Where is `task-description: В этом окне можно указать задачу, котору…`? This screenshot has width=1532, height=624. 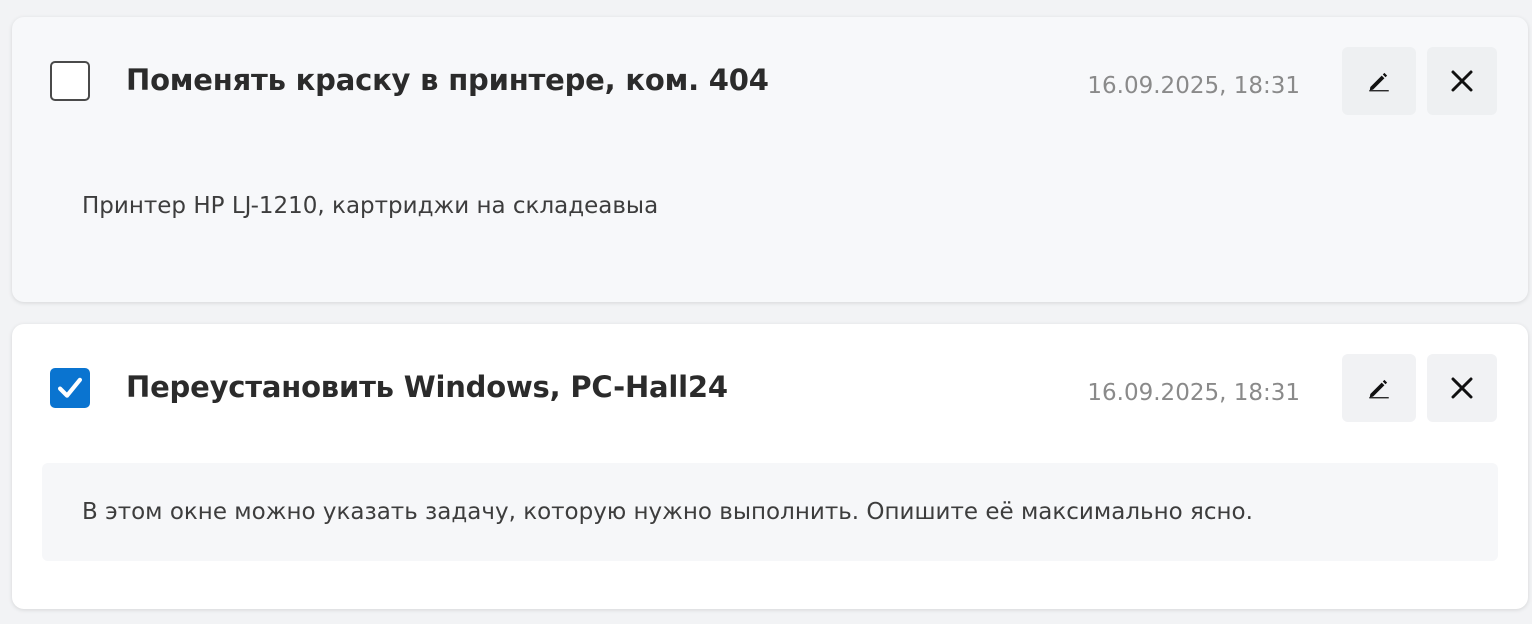
task-description: В этом окне можно указать задачу, котору… is located at coordinates (770, 512).